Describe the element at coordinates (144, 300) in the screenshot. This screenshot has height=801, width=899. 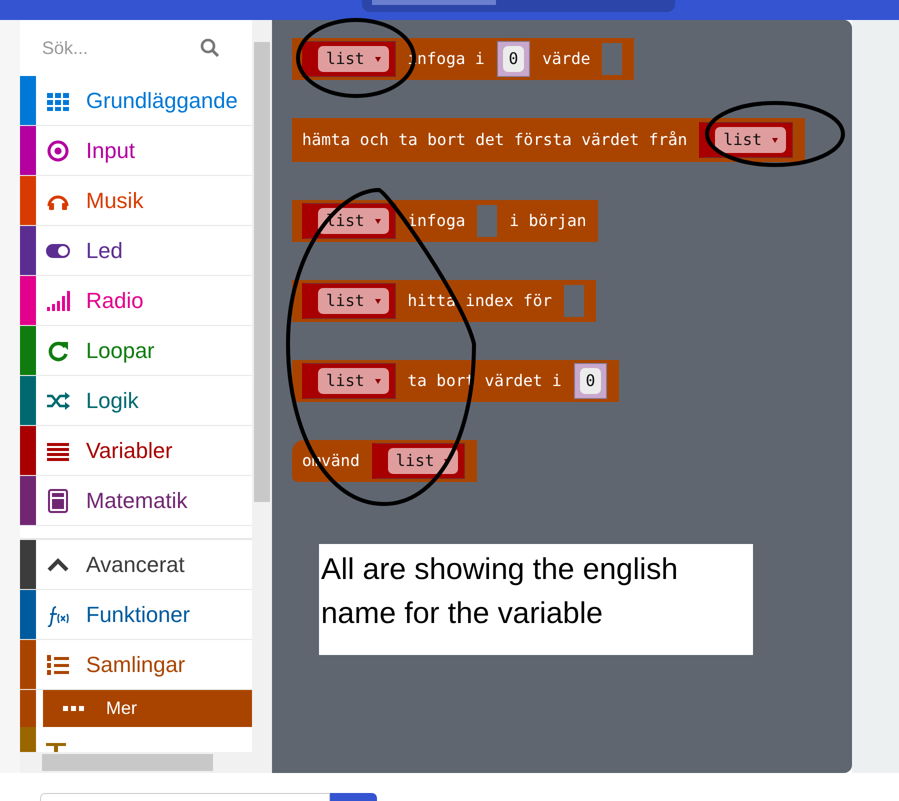
I see `category-item: Radio` at that location.